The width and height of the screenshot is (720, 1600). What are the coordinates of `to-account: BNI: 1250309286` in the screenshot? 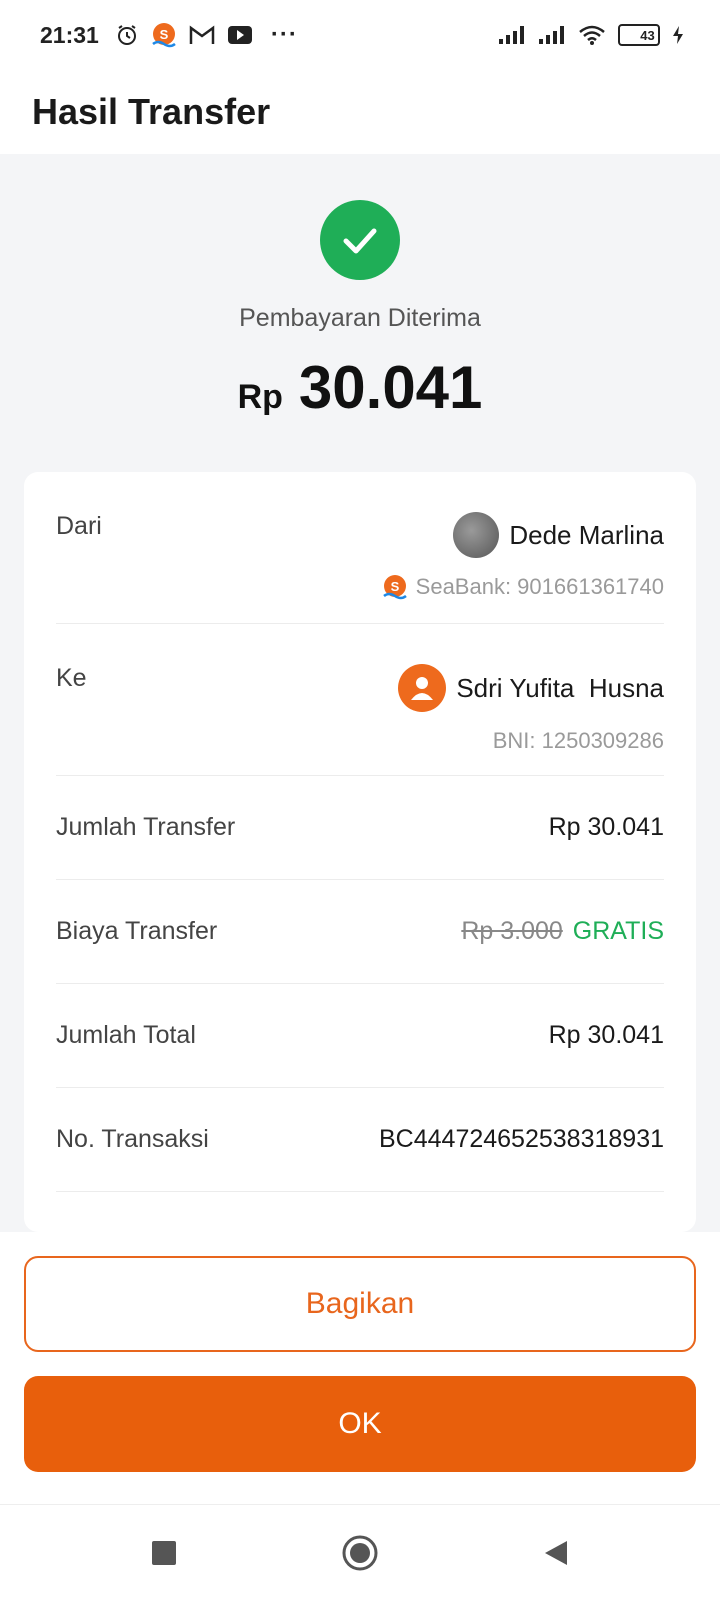 It's located at (578, 740).